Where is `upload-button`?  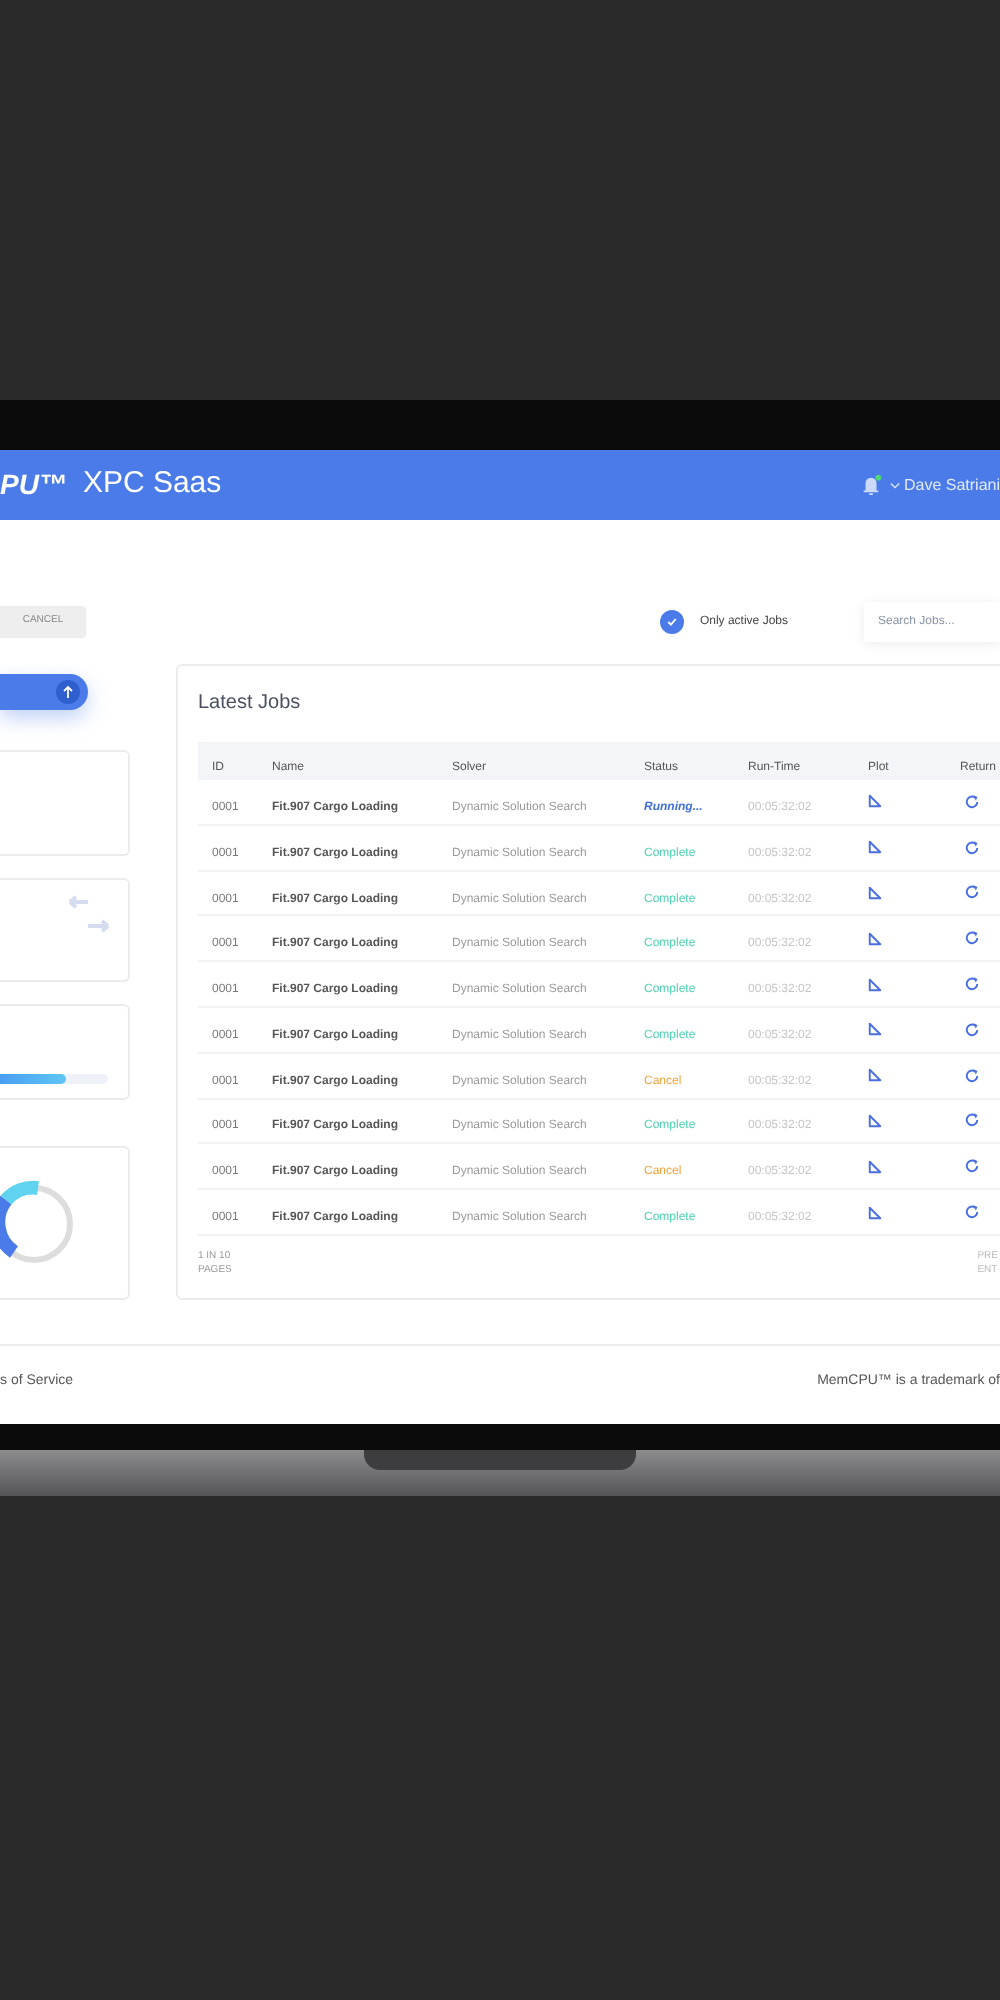
upload-button is located at coordinates (44, 692).